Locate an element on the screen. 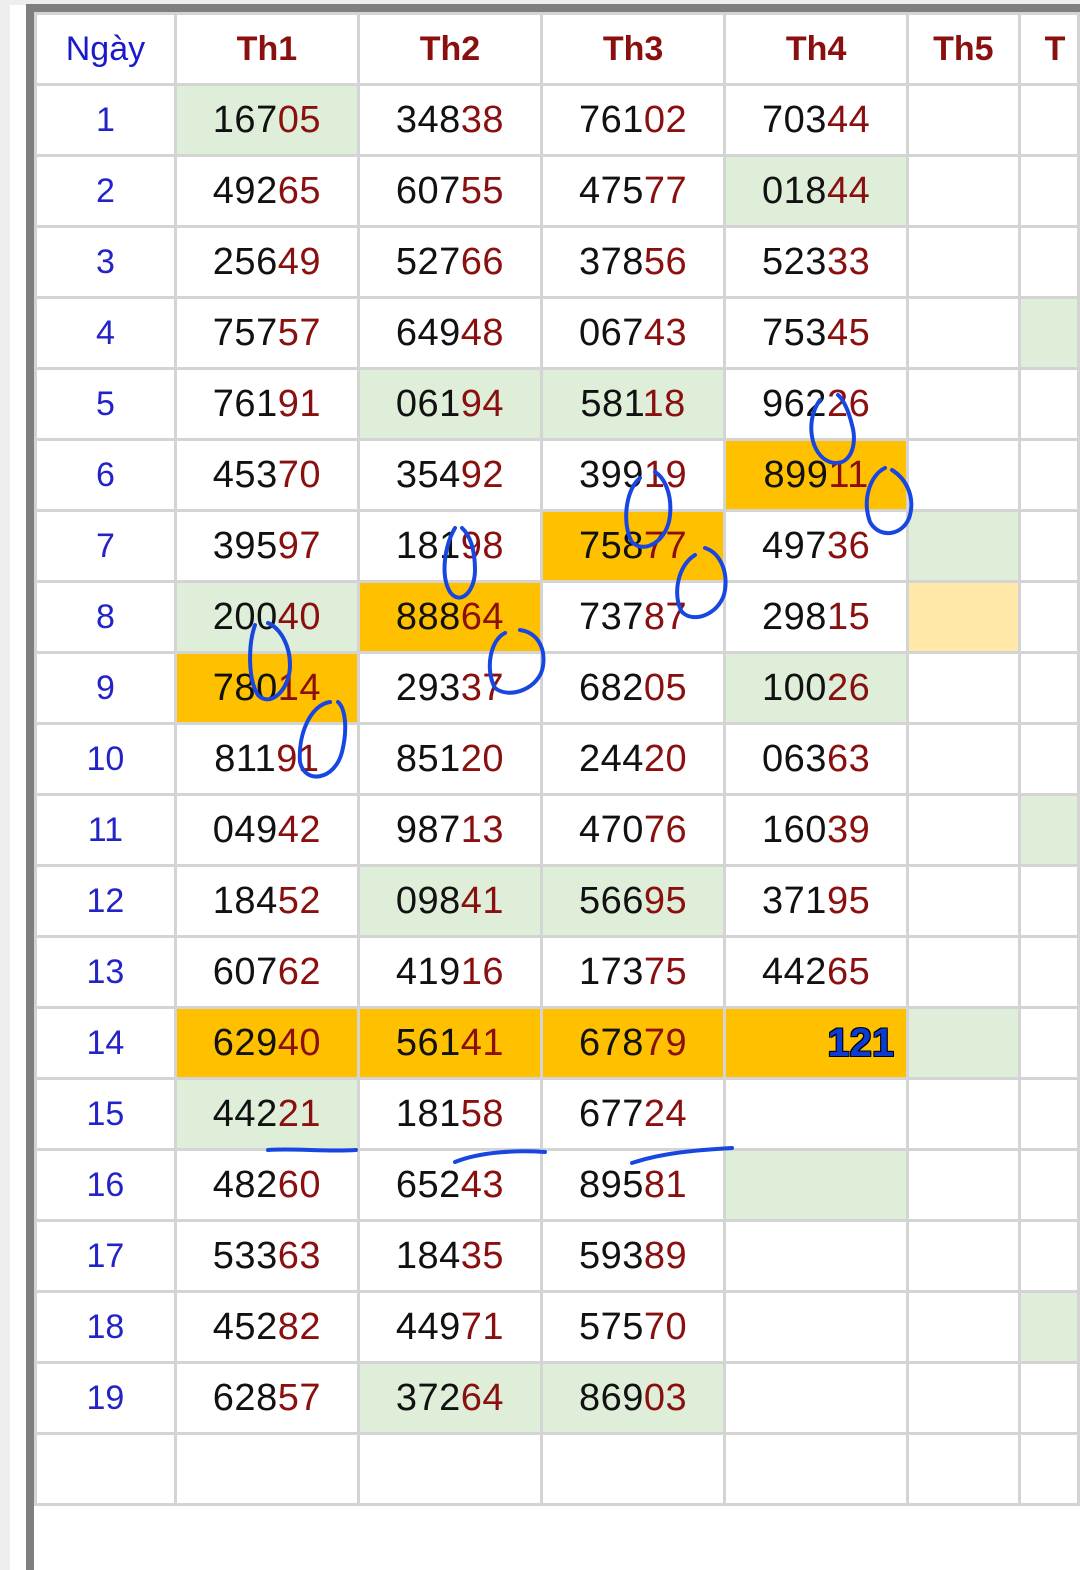 The image size is (1080, 1570). number-head: 453 is located at coordinates (245, 474).